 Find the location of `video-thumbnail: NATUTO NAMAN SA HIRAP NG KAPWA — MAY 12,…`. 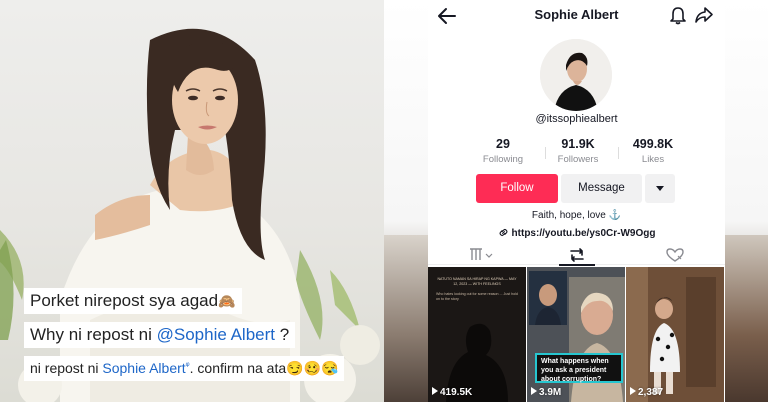

video-thumbnail: NATUTO NAMAN SA HIRAP NG KAPWA — MAY 12,… is located at coordinates (477, 334).